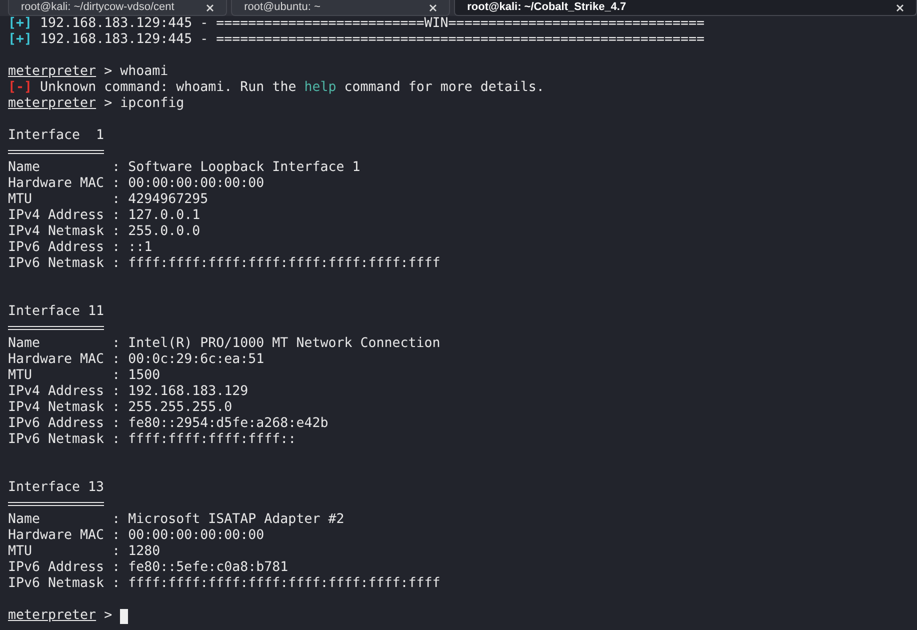  Describe the element at coordinates (56, 136) in the screenshot. I see `section-heading: Interface 1` at that location.